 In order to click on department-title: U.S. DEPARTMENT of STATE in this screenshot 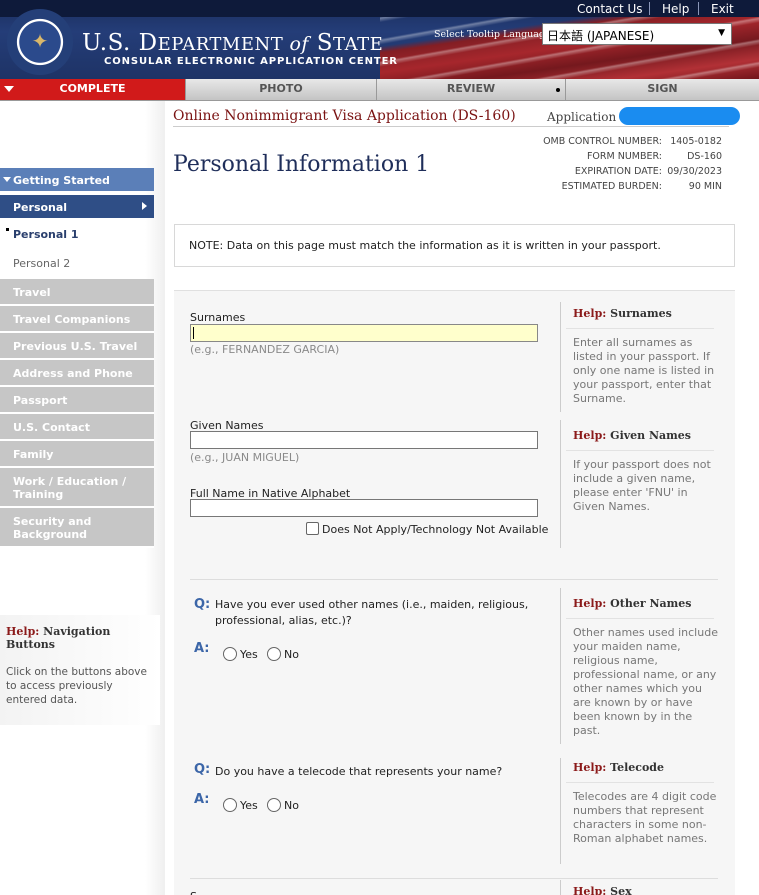, I will do `click(233, 43)`.